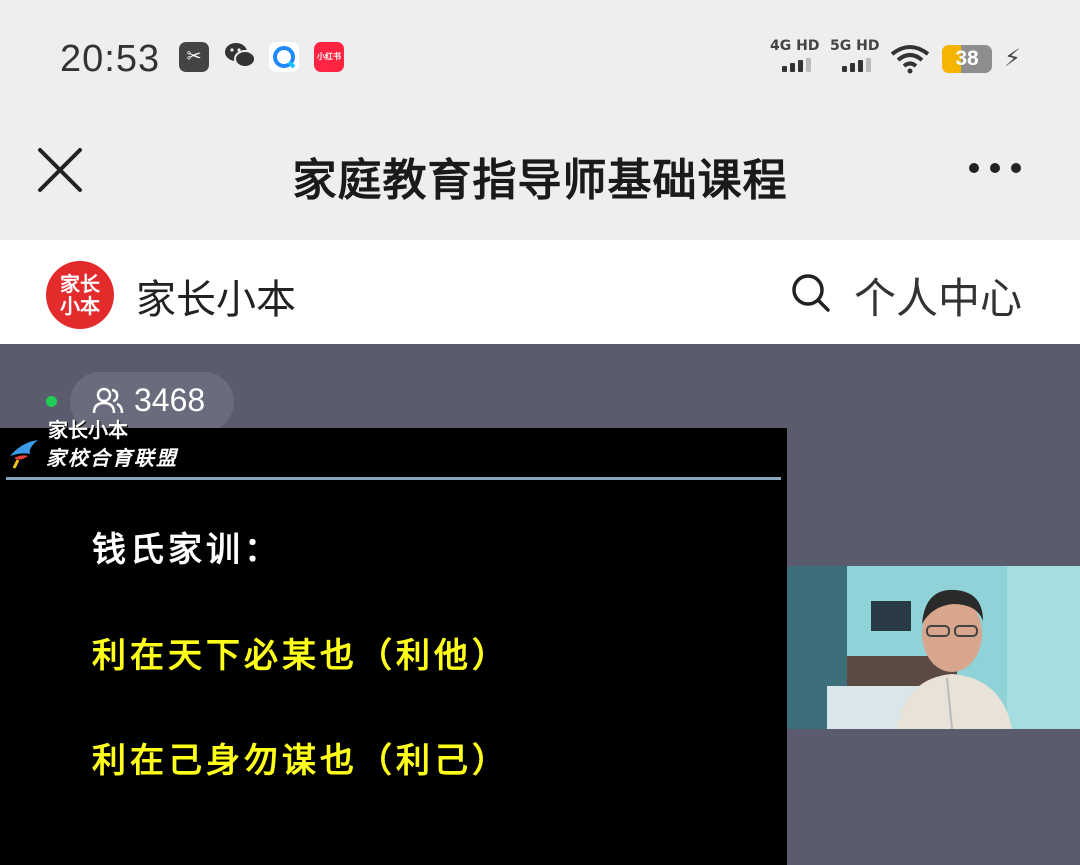 The image size is (1080, 865). What do you see at coordinates (795, 46) in the screenshot?
I see `signal-4g-label: 4G HD` at bounding box center [795, 46].